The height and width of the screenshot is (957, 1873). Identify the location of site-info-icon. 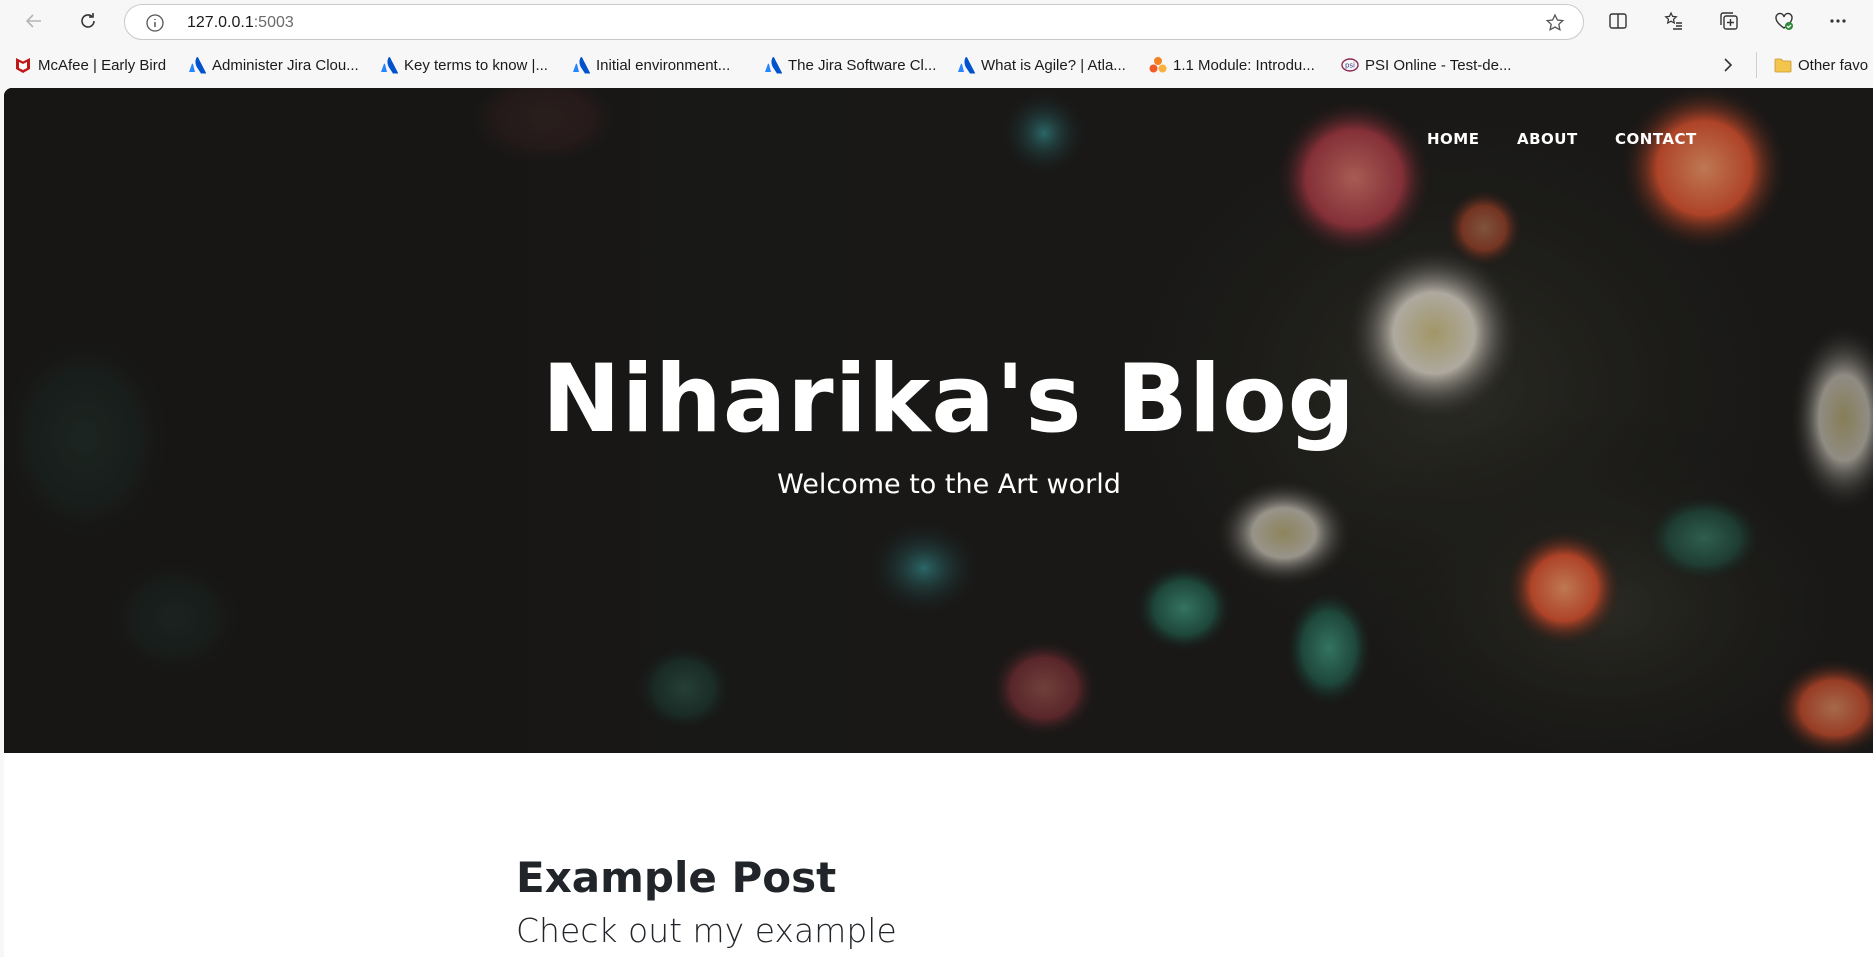
(155, 23).